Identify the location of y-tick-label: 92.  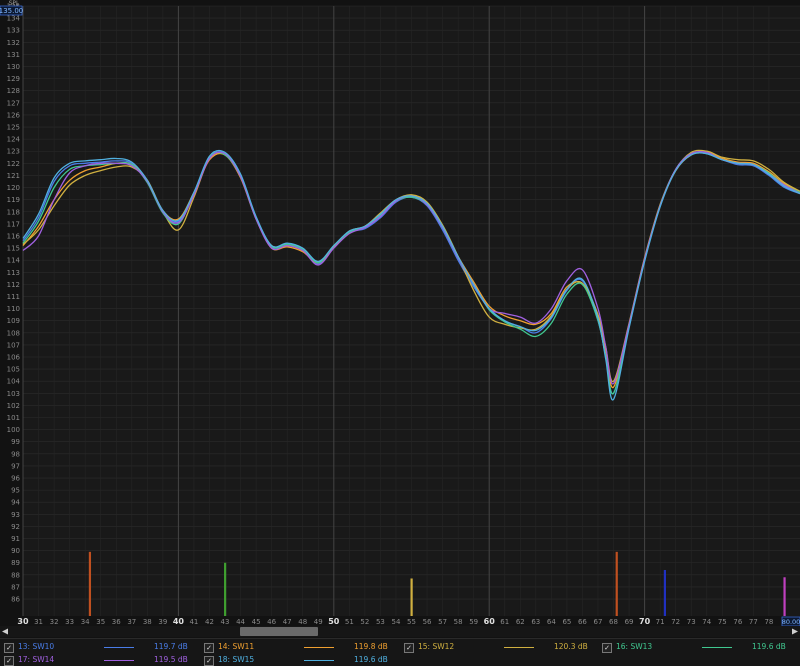
(15, 527).